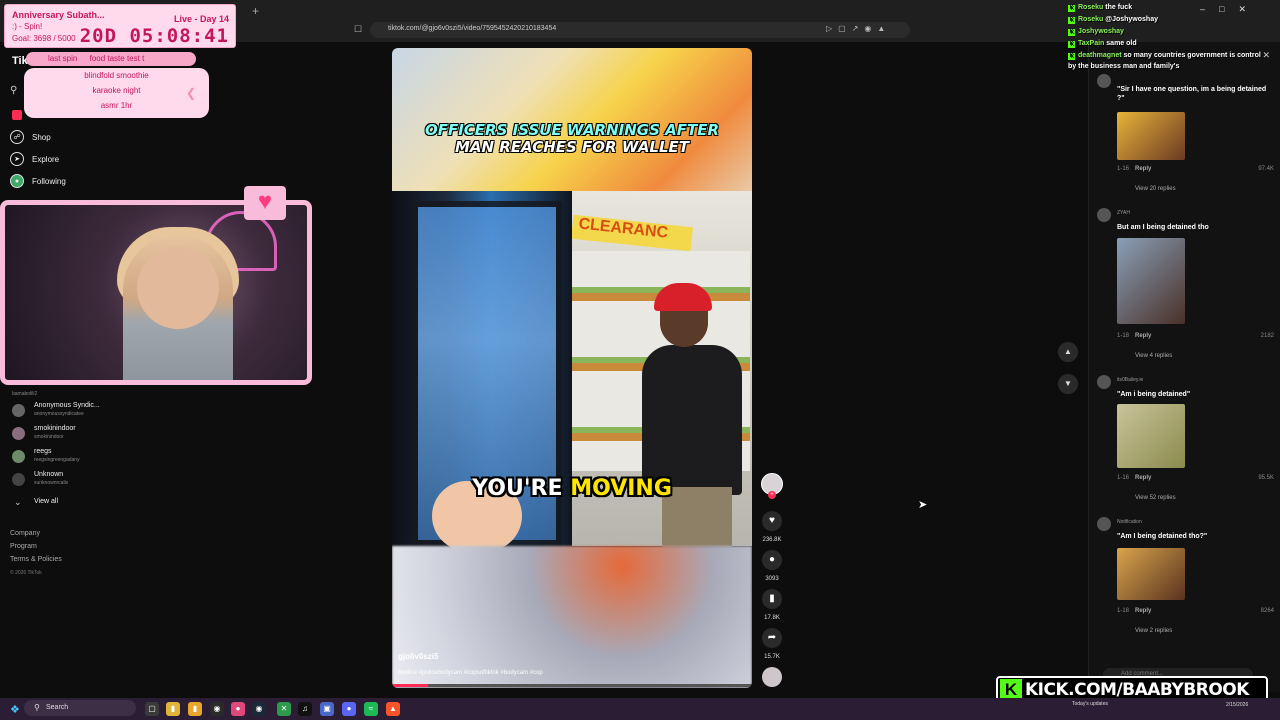 The image size is (1280, 720). What do you see at coordinates (30, 137) in the screenshot?
I see `nav-shop: ☍ Shop` at bounding box center [30, 137].